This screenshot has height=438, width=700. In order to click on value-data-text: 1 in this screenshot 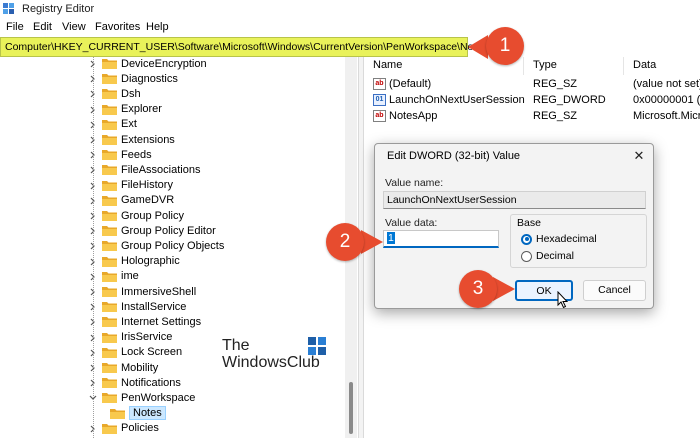, I will do `click(391, 238)`.